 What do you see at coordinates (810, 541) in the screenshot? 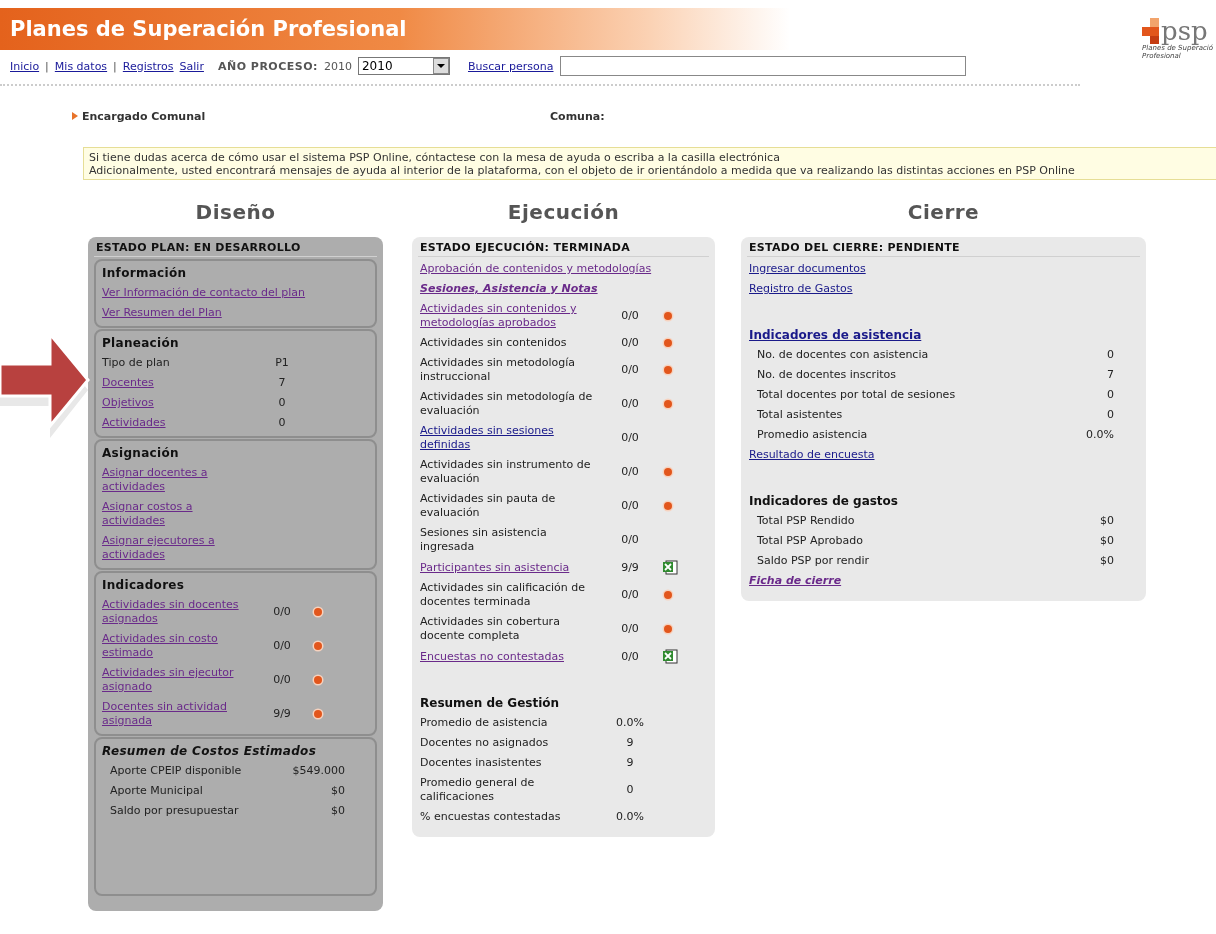
I see `stat-label: Total PSP Aprobado` at bounding box center [810, 541].